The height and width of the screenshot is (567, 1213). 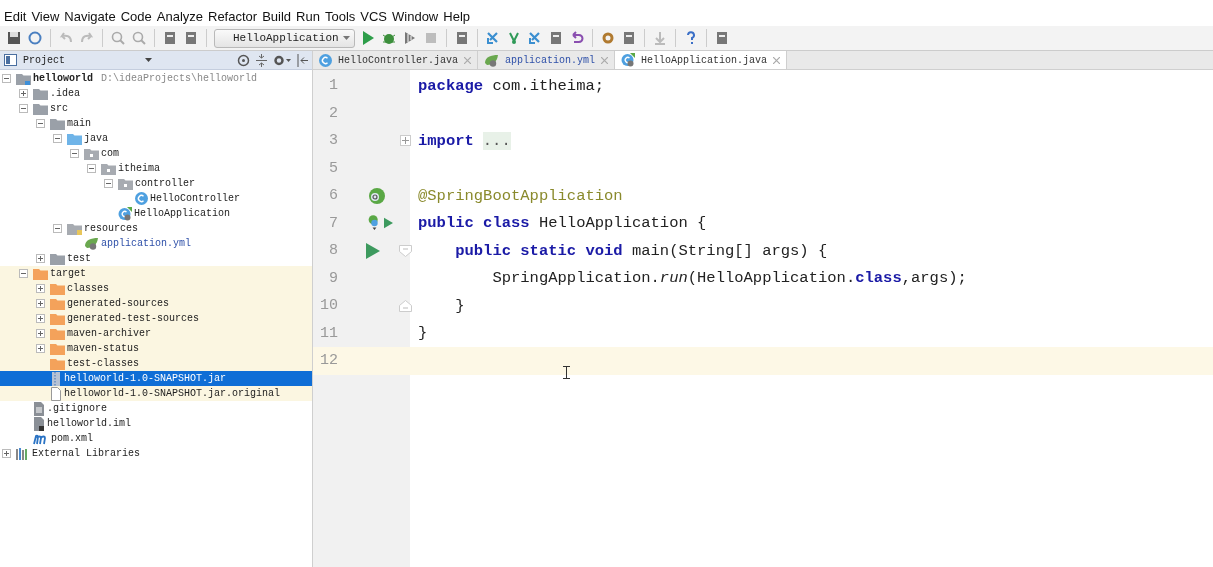 What do you see at coordinates (45, 16) in the screenshot?
I see `menu-item: View` at bounding box center [45, 16].